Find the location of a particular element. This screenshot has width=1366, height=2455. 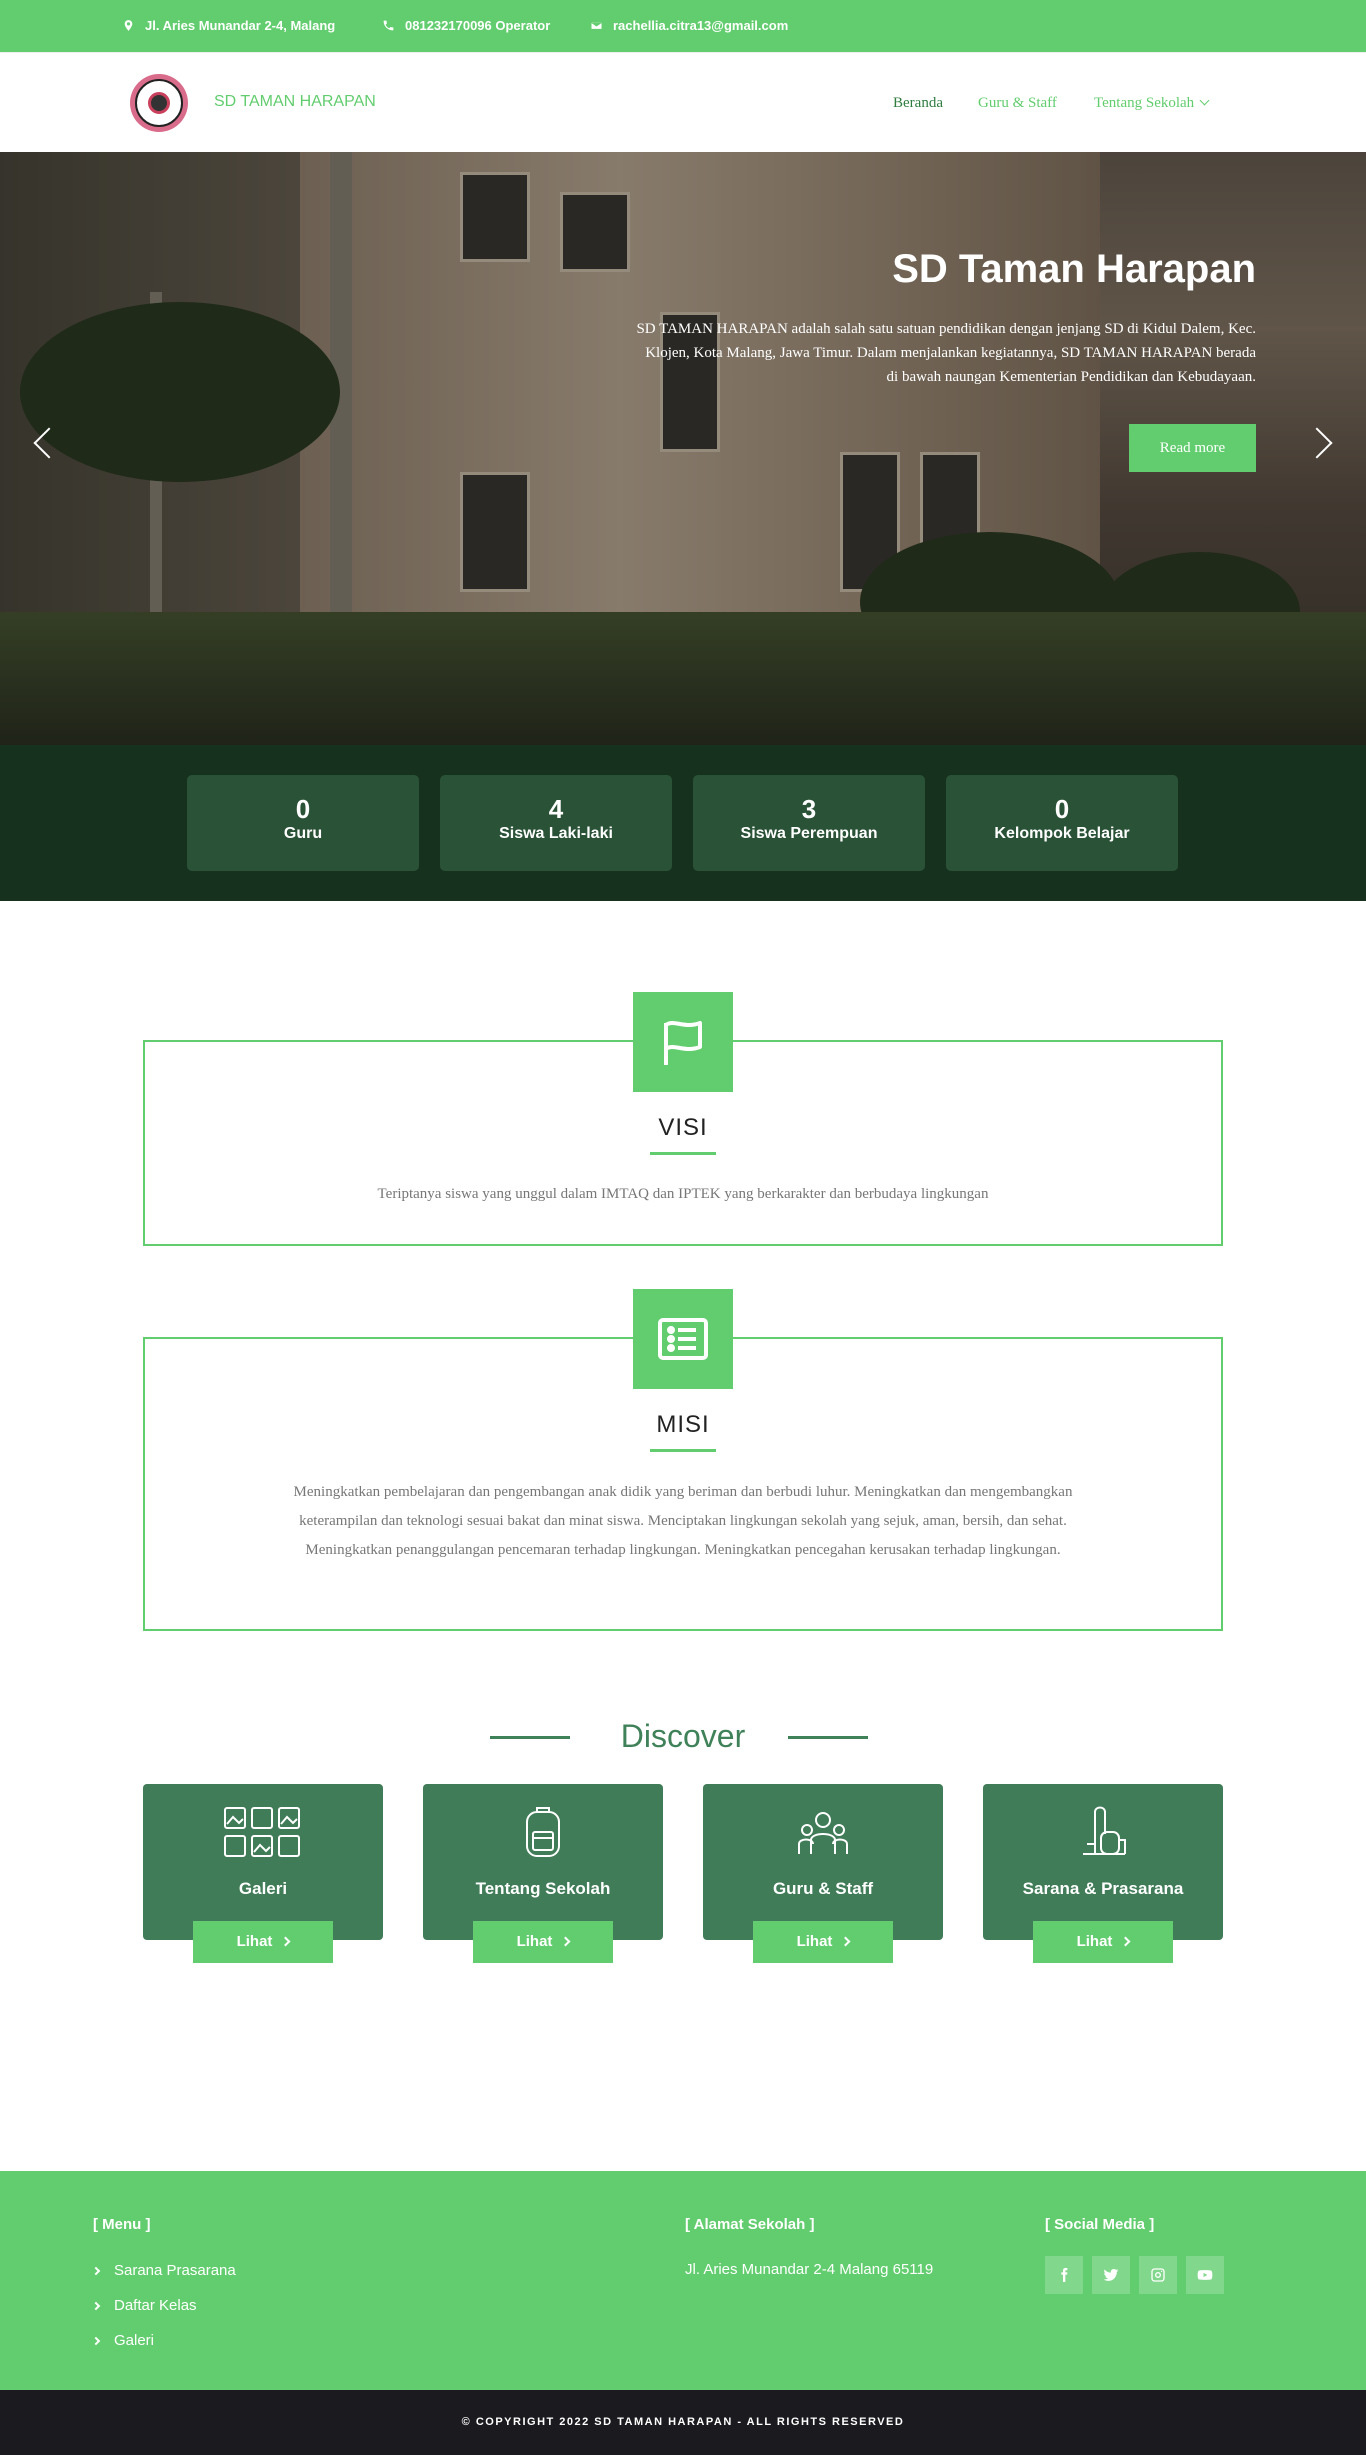

footer-link-galeri: Galeri is located at coordinates (123, 2340).